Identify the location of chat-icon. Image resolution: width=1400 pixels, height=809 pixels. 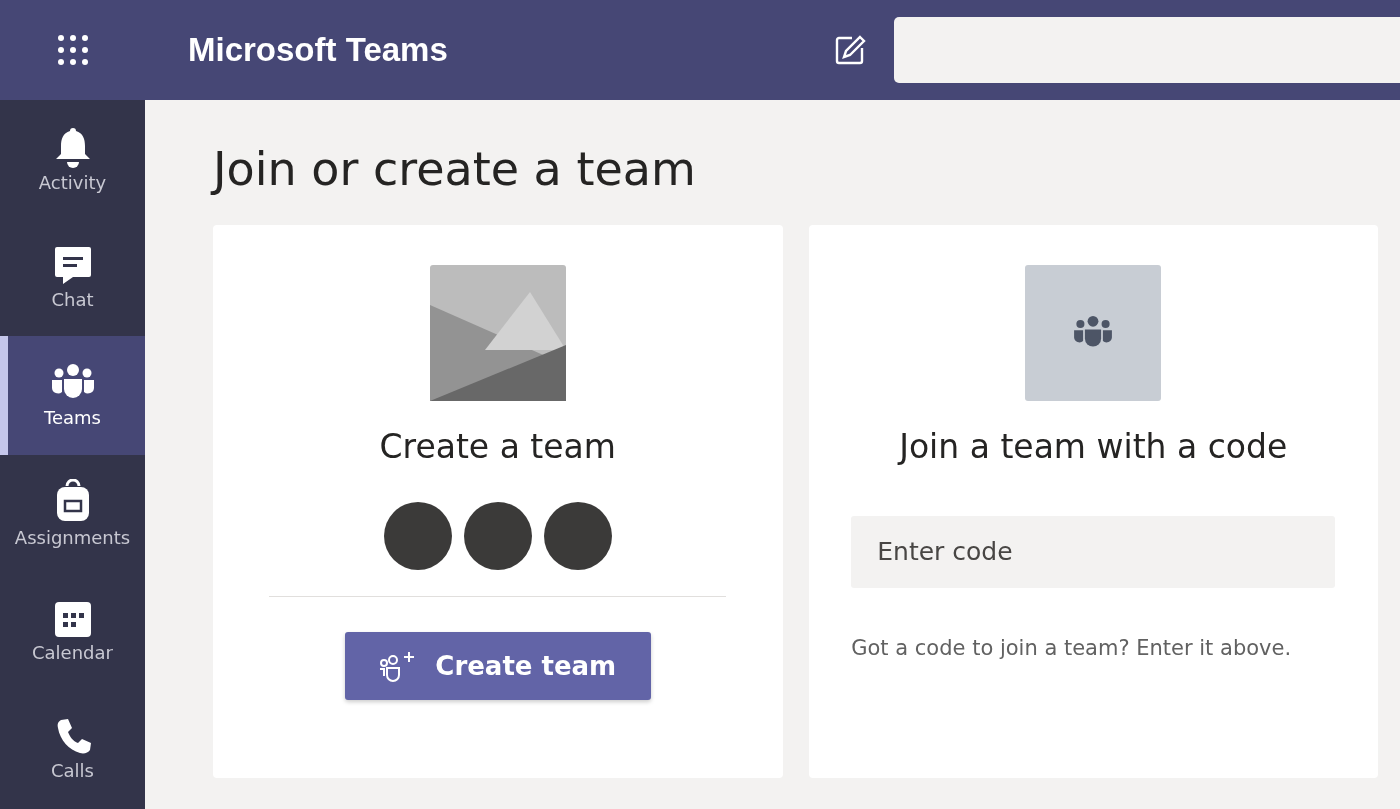
(72, 264).